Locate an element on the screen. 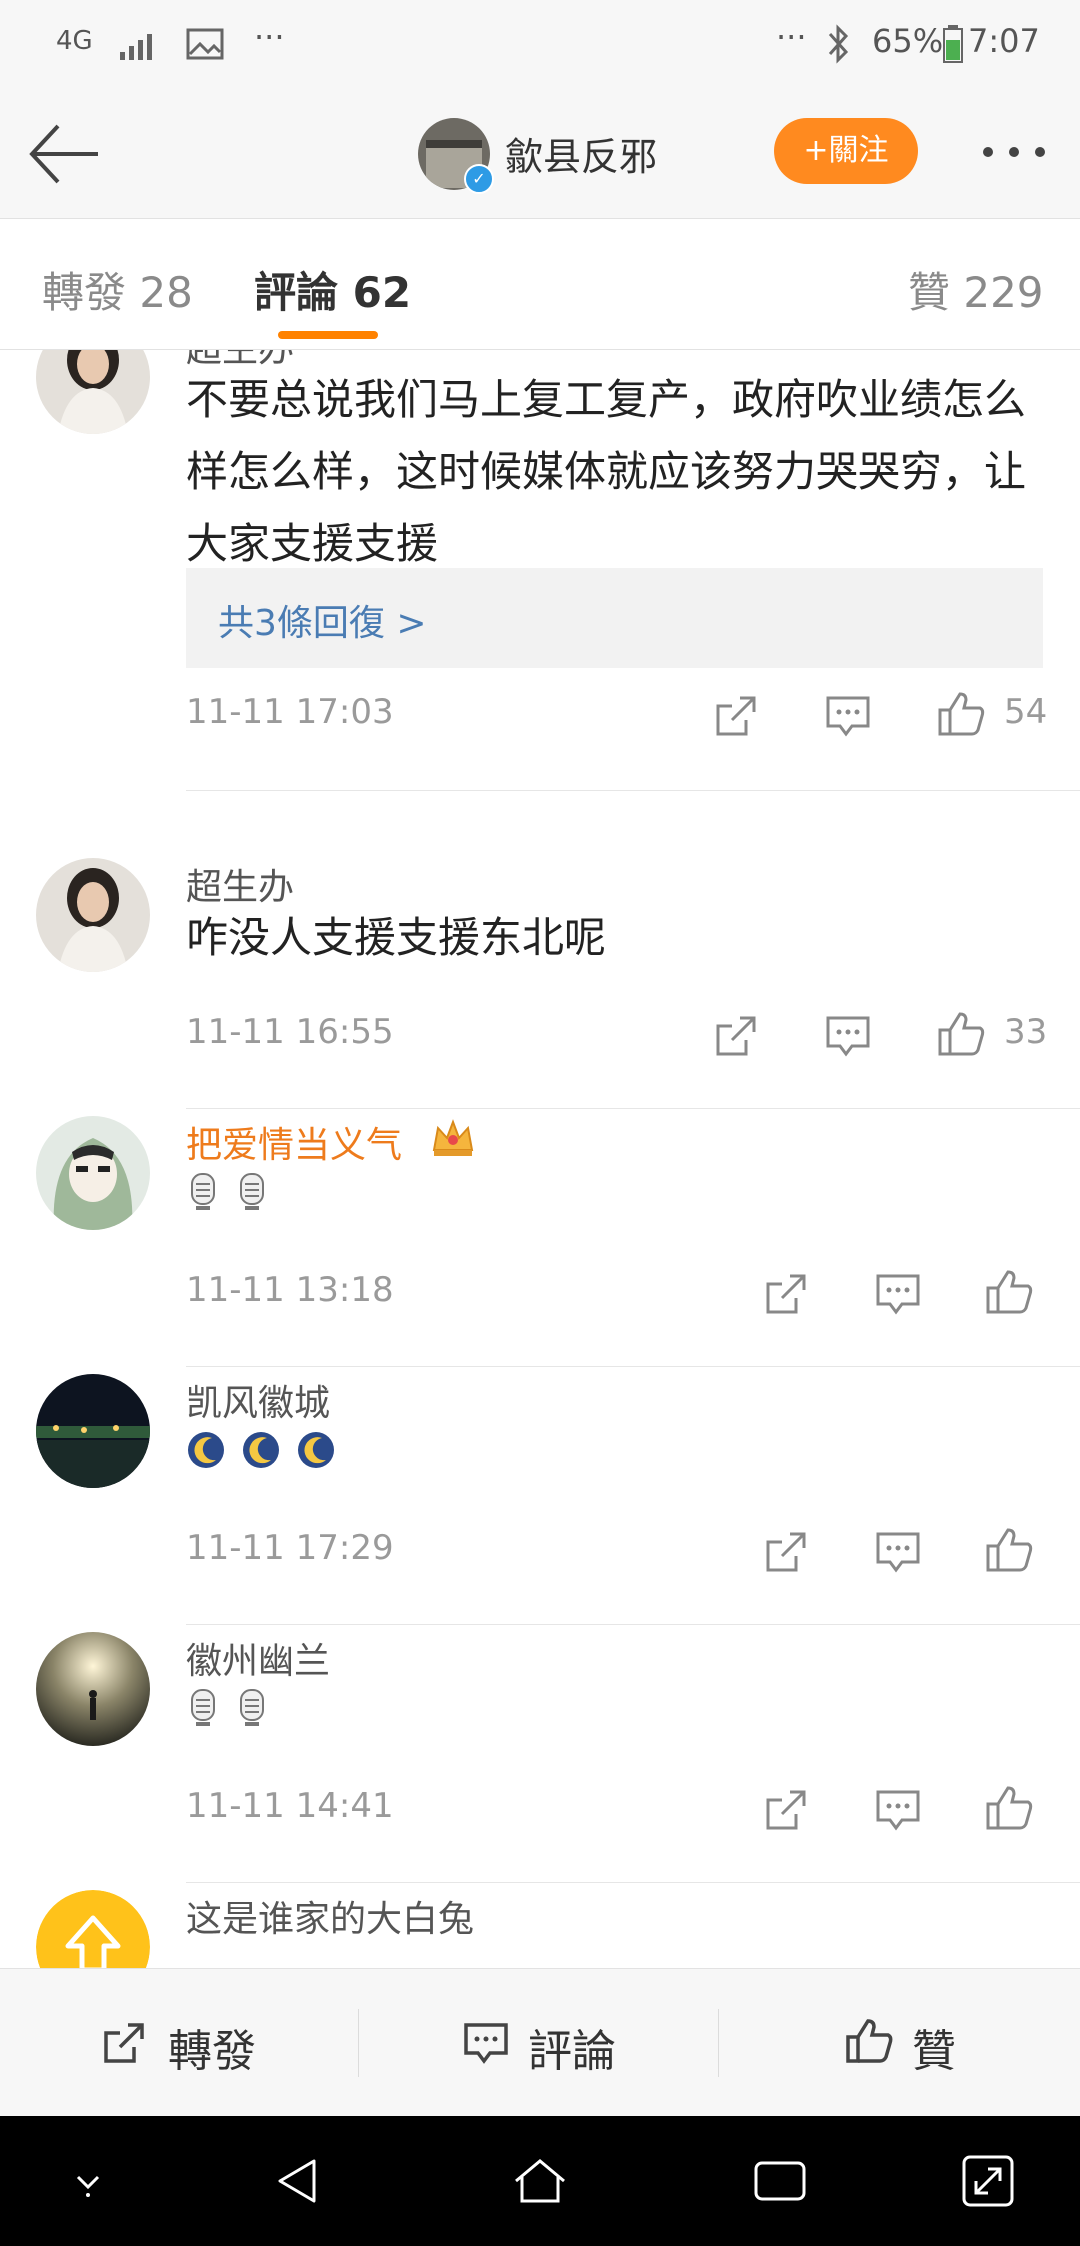 The height and width of the screenshot is (2246, 1080). account-name: 歙县反邪 is located at coordinates (581, 153).